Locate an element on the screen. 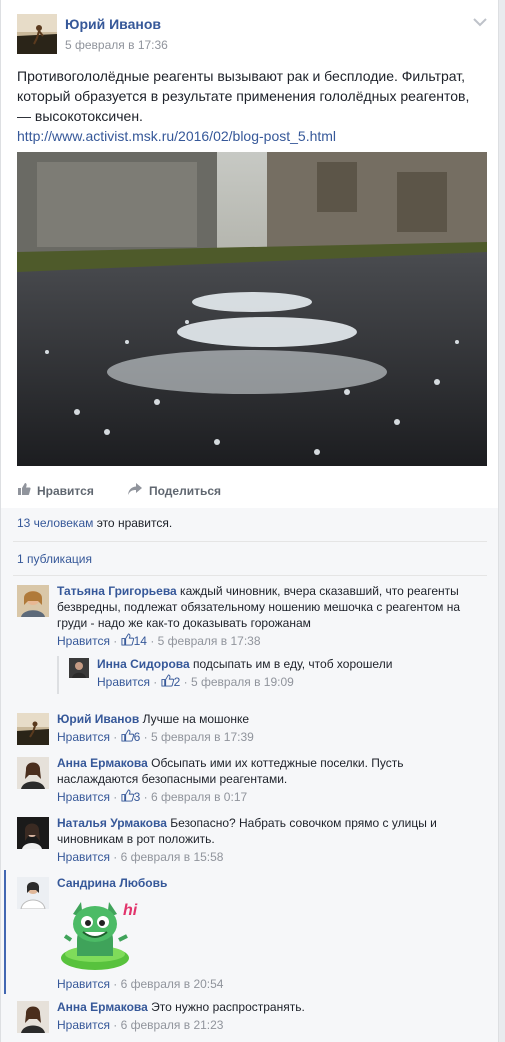 This screenshot has height=1042, width=505. author-avatar is located at coordinates (37, 34).